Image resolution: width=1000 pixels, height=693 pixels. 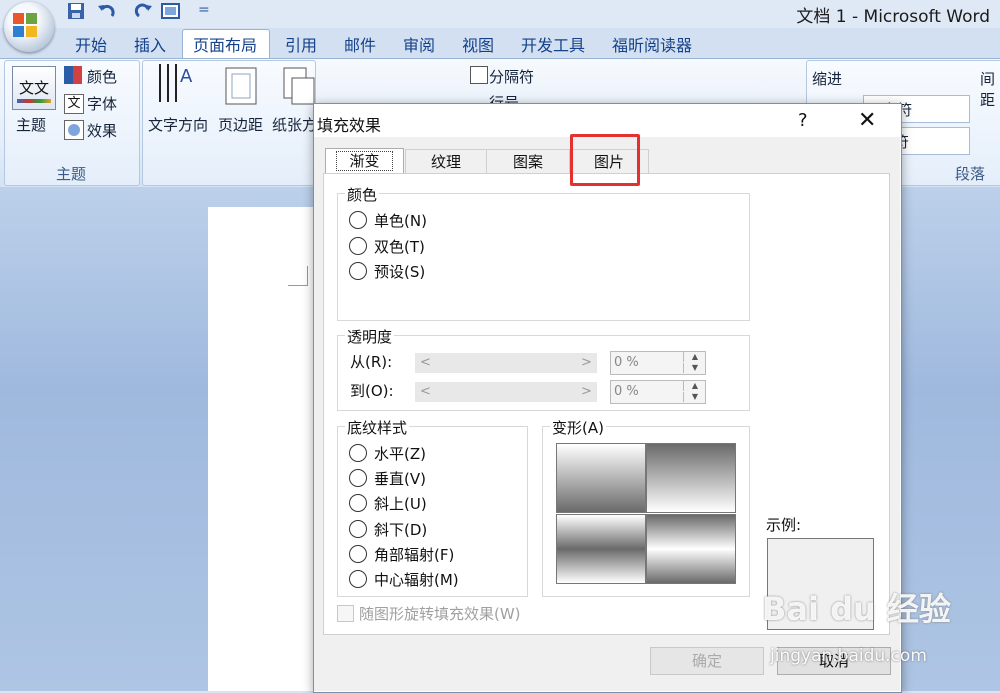 I want to click on themes-icon-text: 文文, so click(x=34, y=88).